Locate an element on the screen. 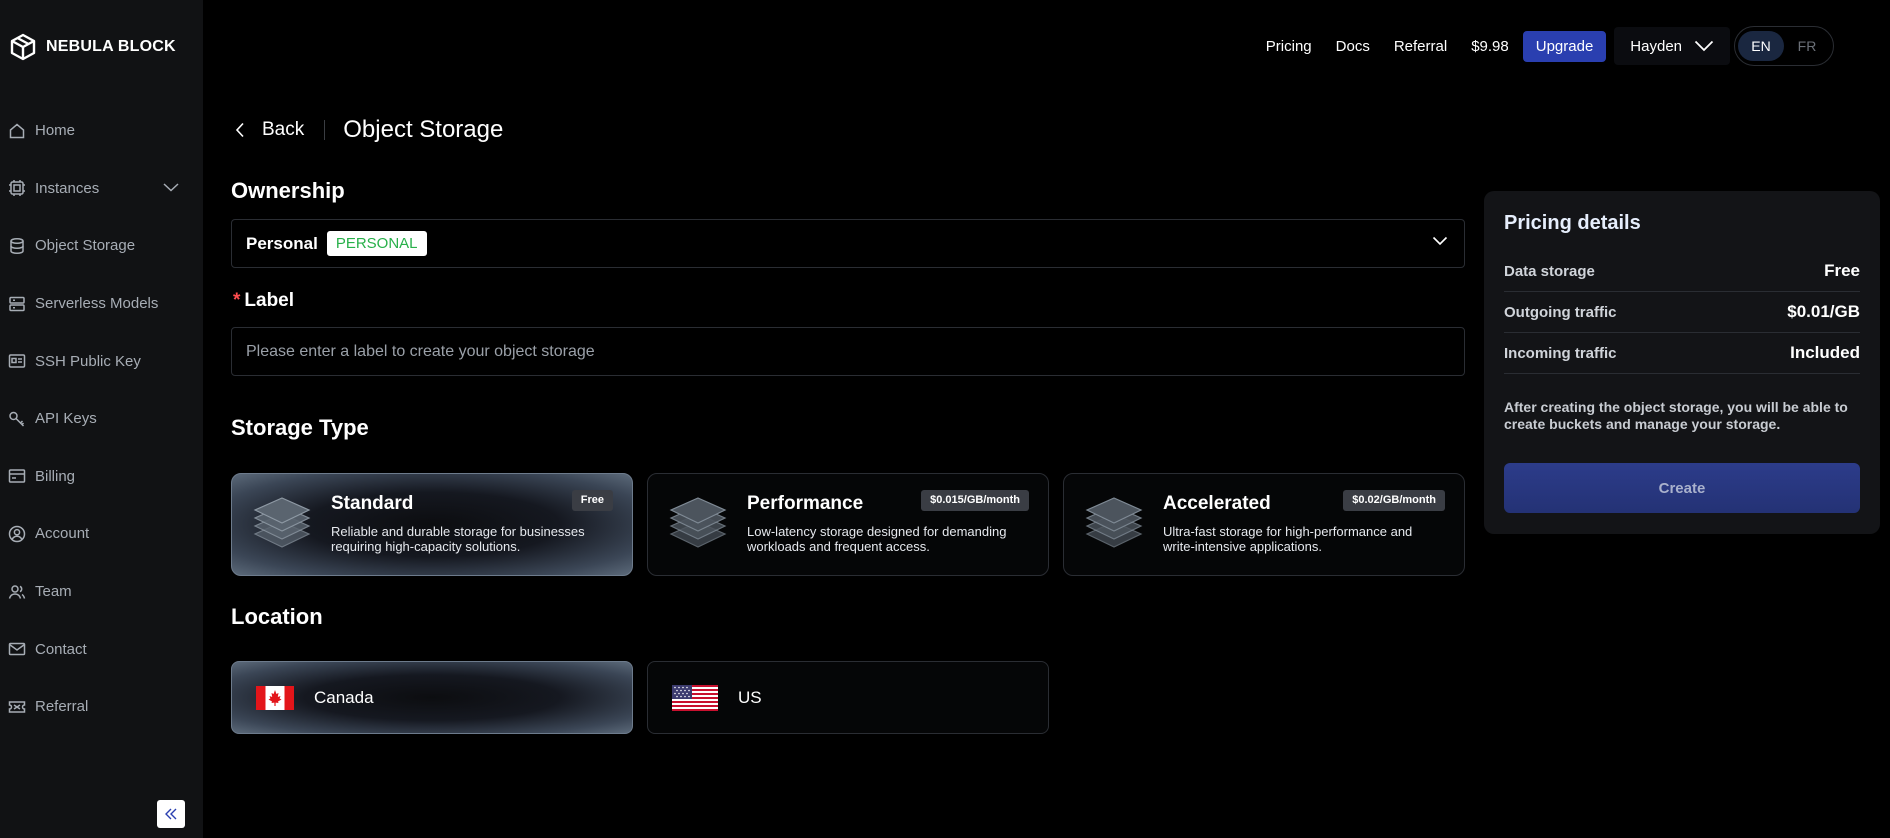  label-input is located at coordinates (848, 351).